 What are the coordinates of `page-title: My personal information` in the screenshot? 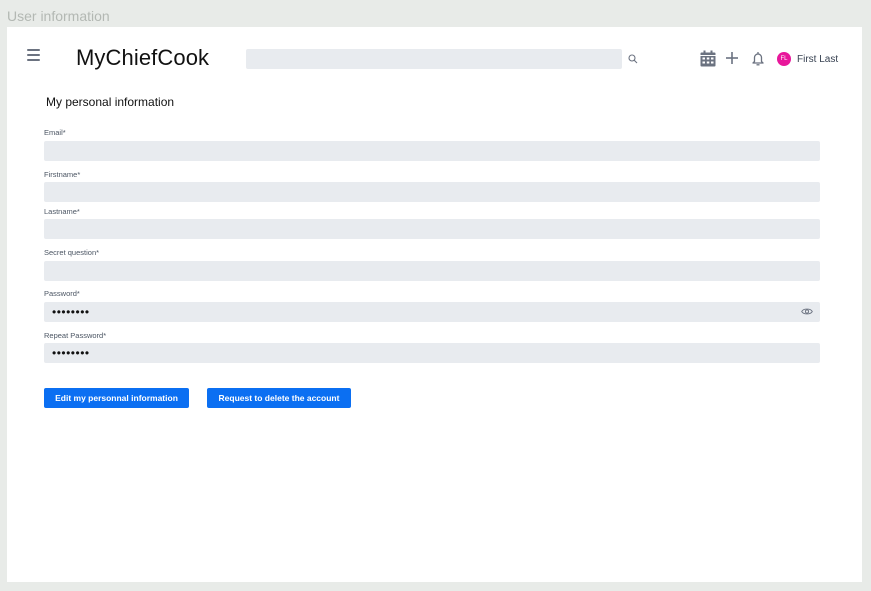 It's located at (110, 102).